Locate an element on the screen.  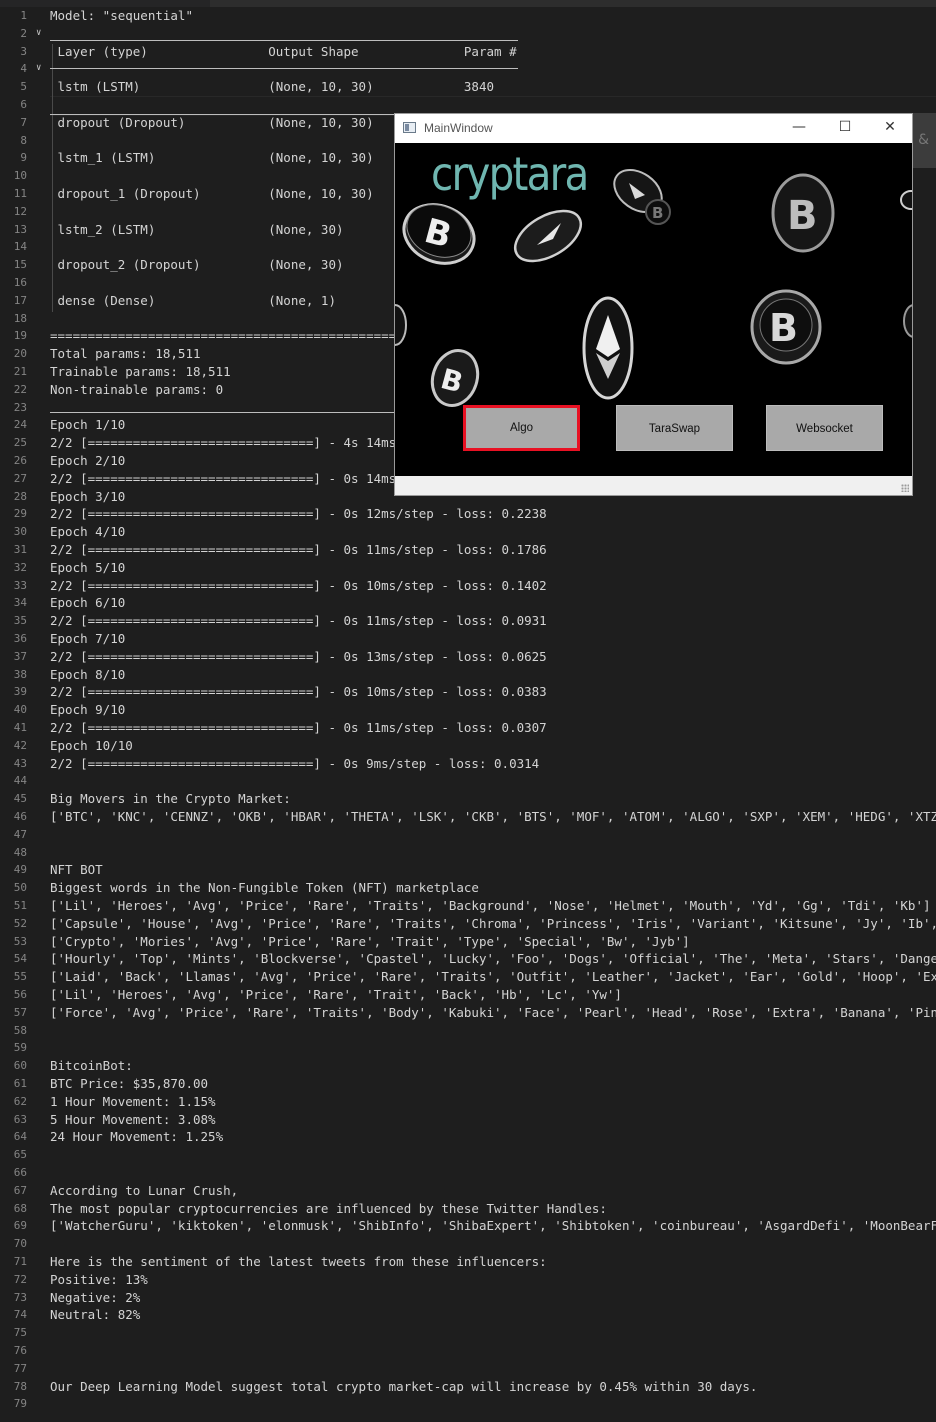
code-line: Epoch 4/10 is located at coordinates (88, 532).